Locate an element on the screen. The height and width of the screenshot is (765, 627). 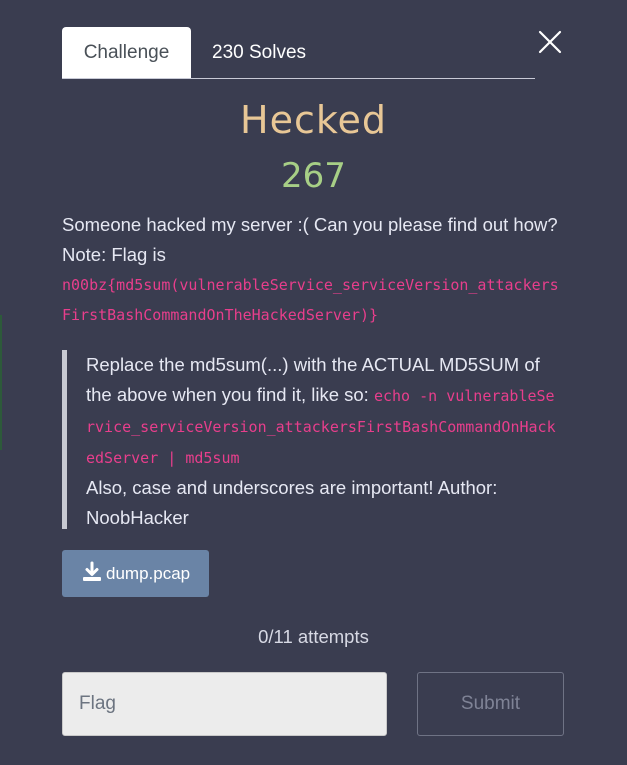
challenge-tabs: Challenge 230 Solves is located at coordinates (298, 53).